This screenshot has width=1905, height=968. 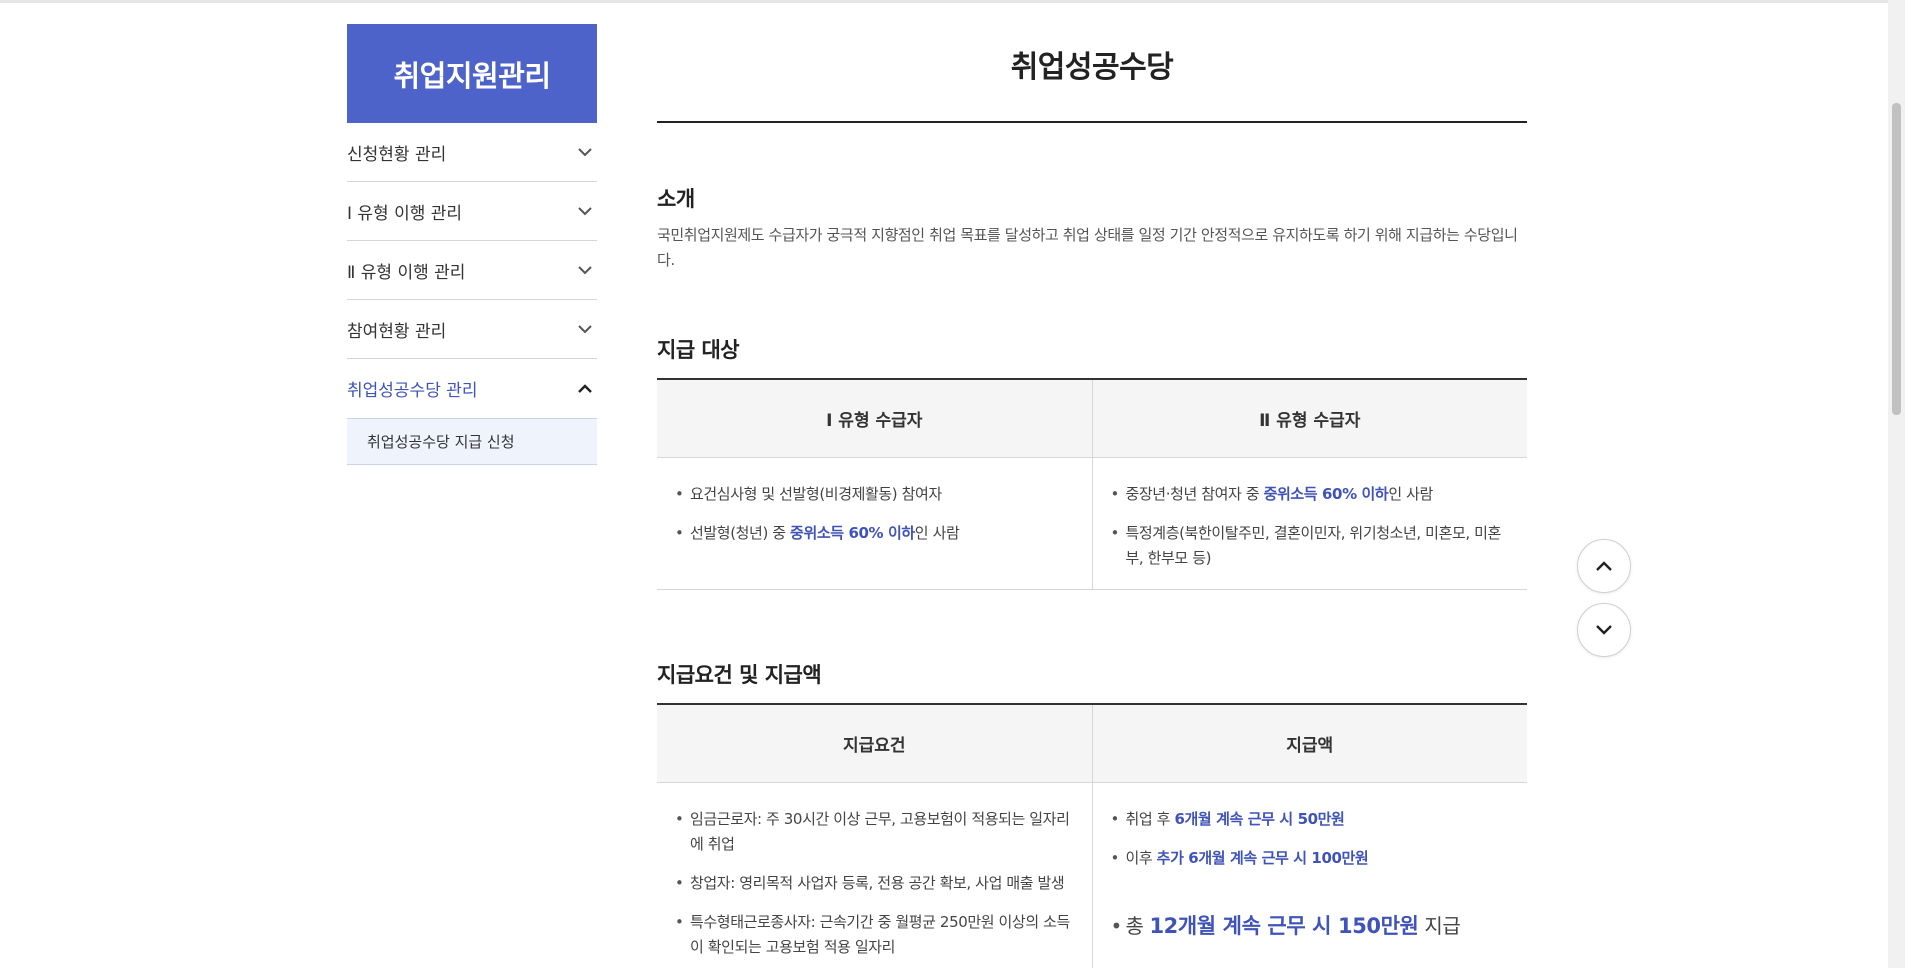 What do you see at coordinates (1092, 67) in the screenshot?
I see `page-title: 취업성공수당` at bounding box center [1092, 67].